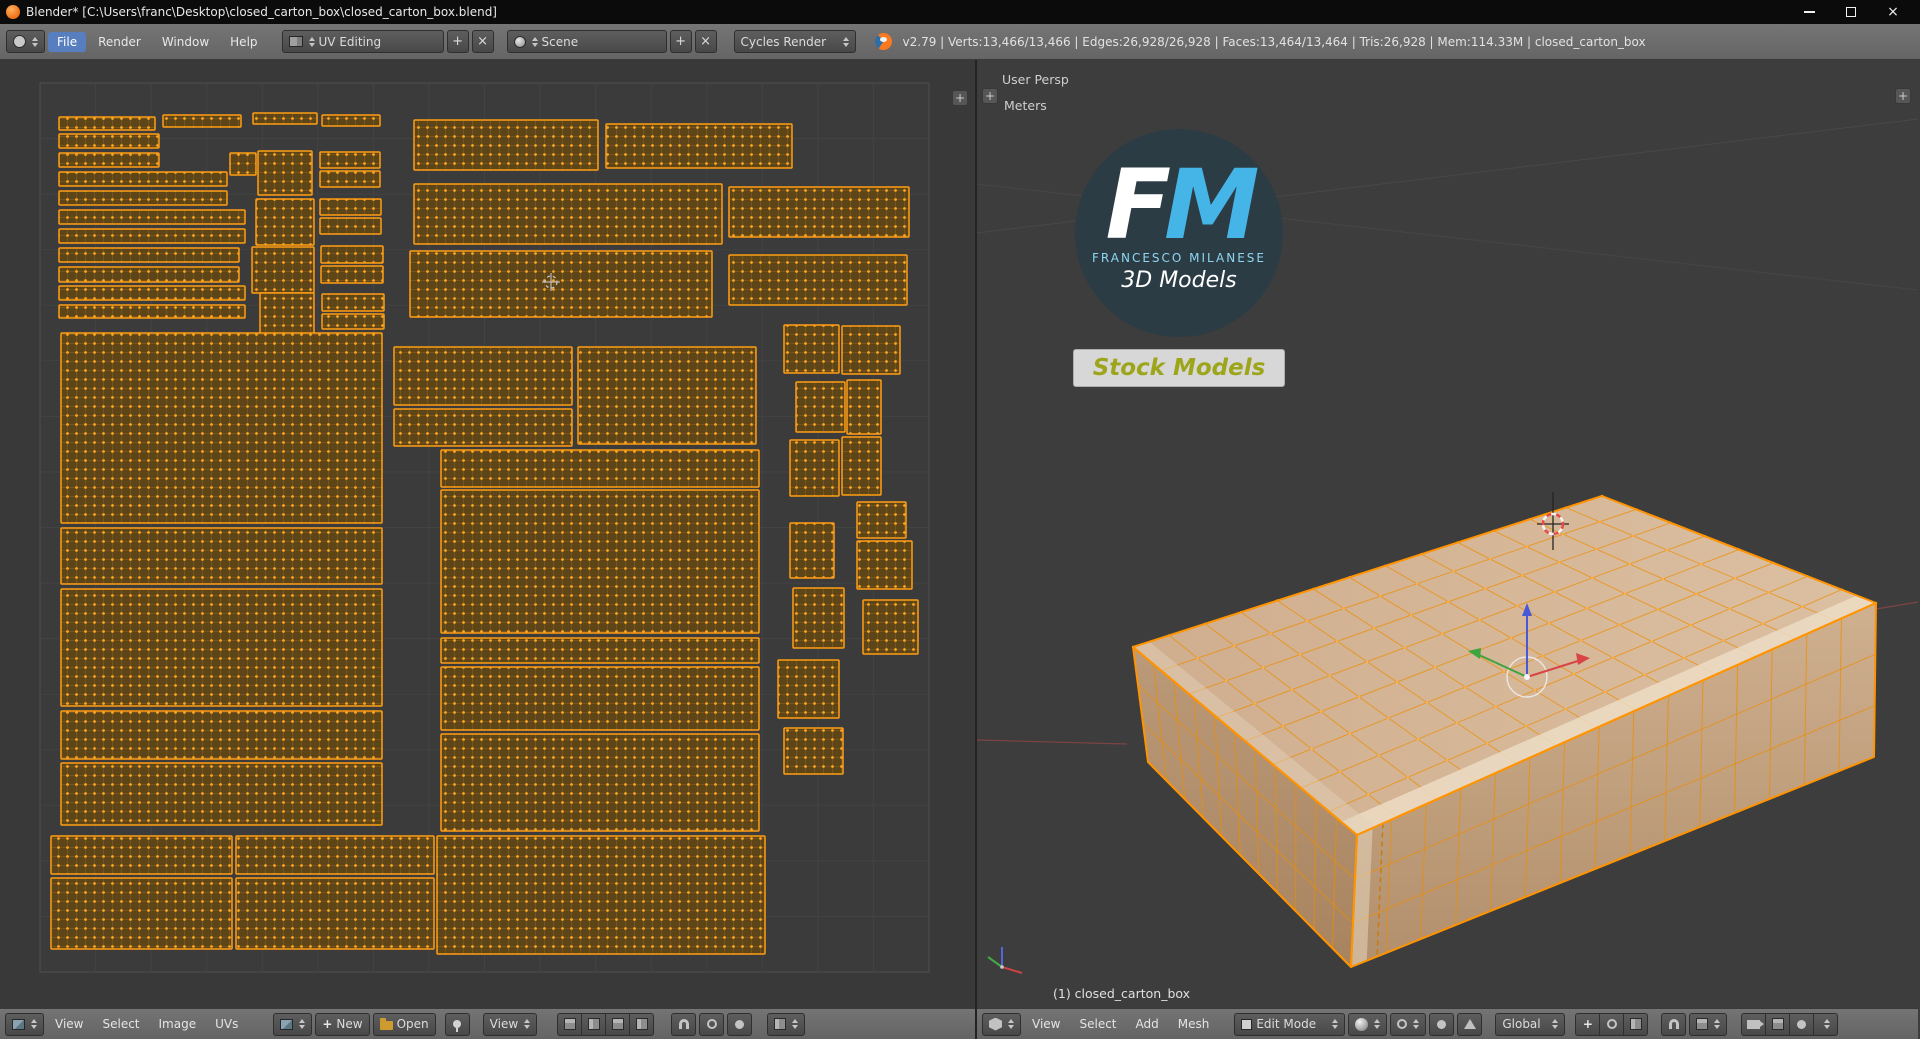  What do you see at coordinates (1636, 1024) in the screenshot?
I see `scale-manipulator-toggle` at bounding box center [1636, 1024].